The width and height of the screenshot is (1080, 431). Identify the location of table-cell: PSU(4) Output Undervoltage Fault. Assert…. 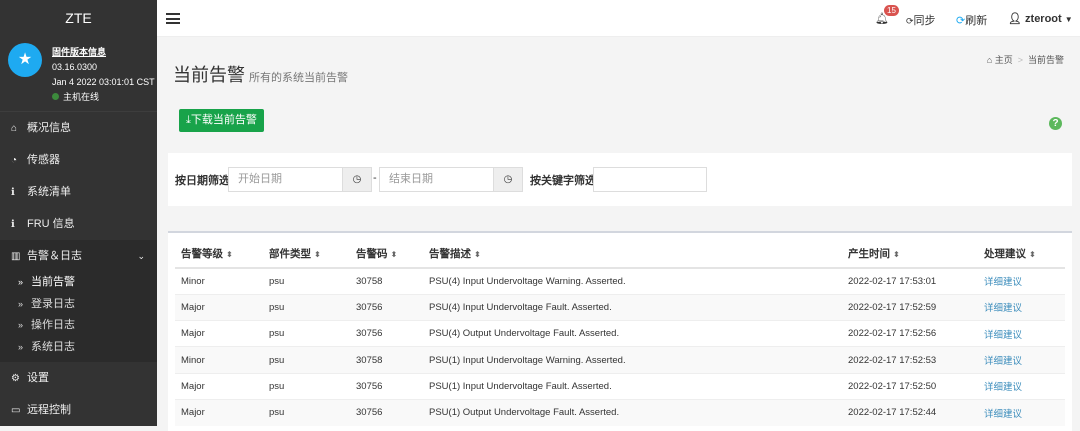
(632, 333).